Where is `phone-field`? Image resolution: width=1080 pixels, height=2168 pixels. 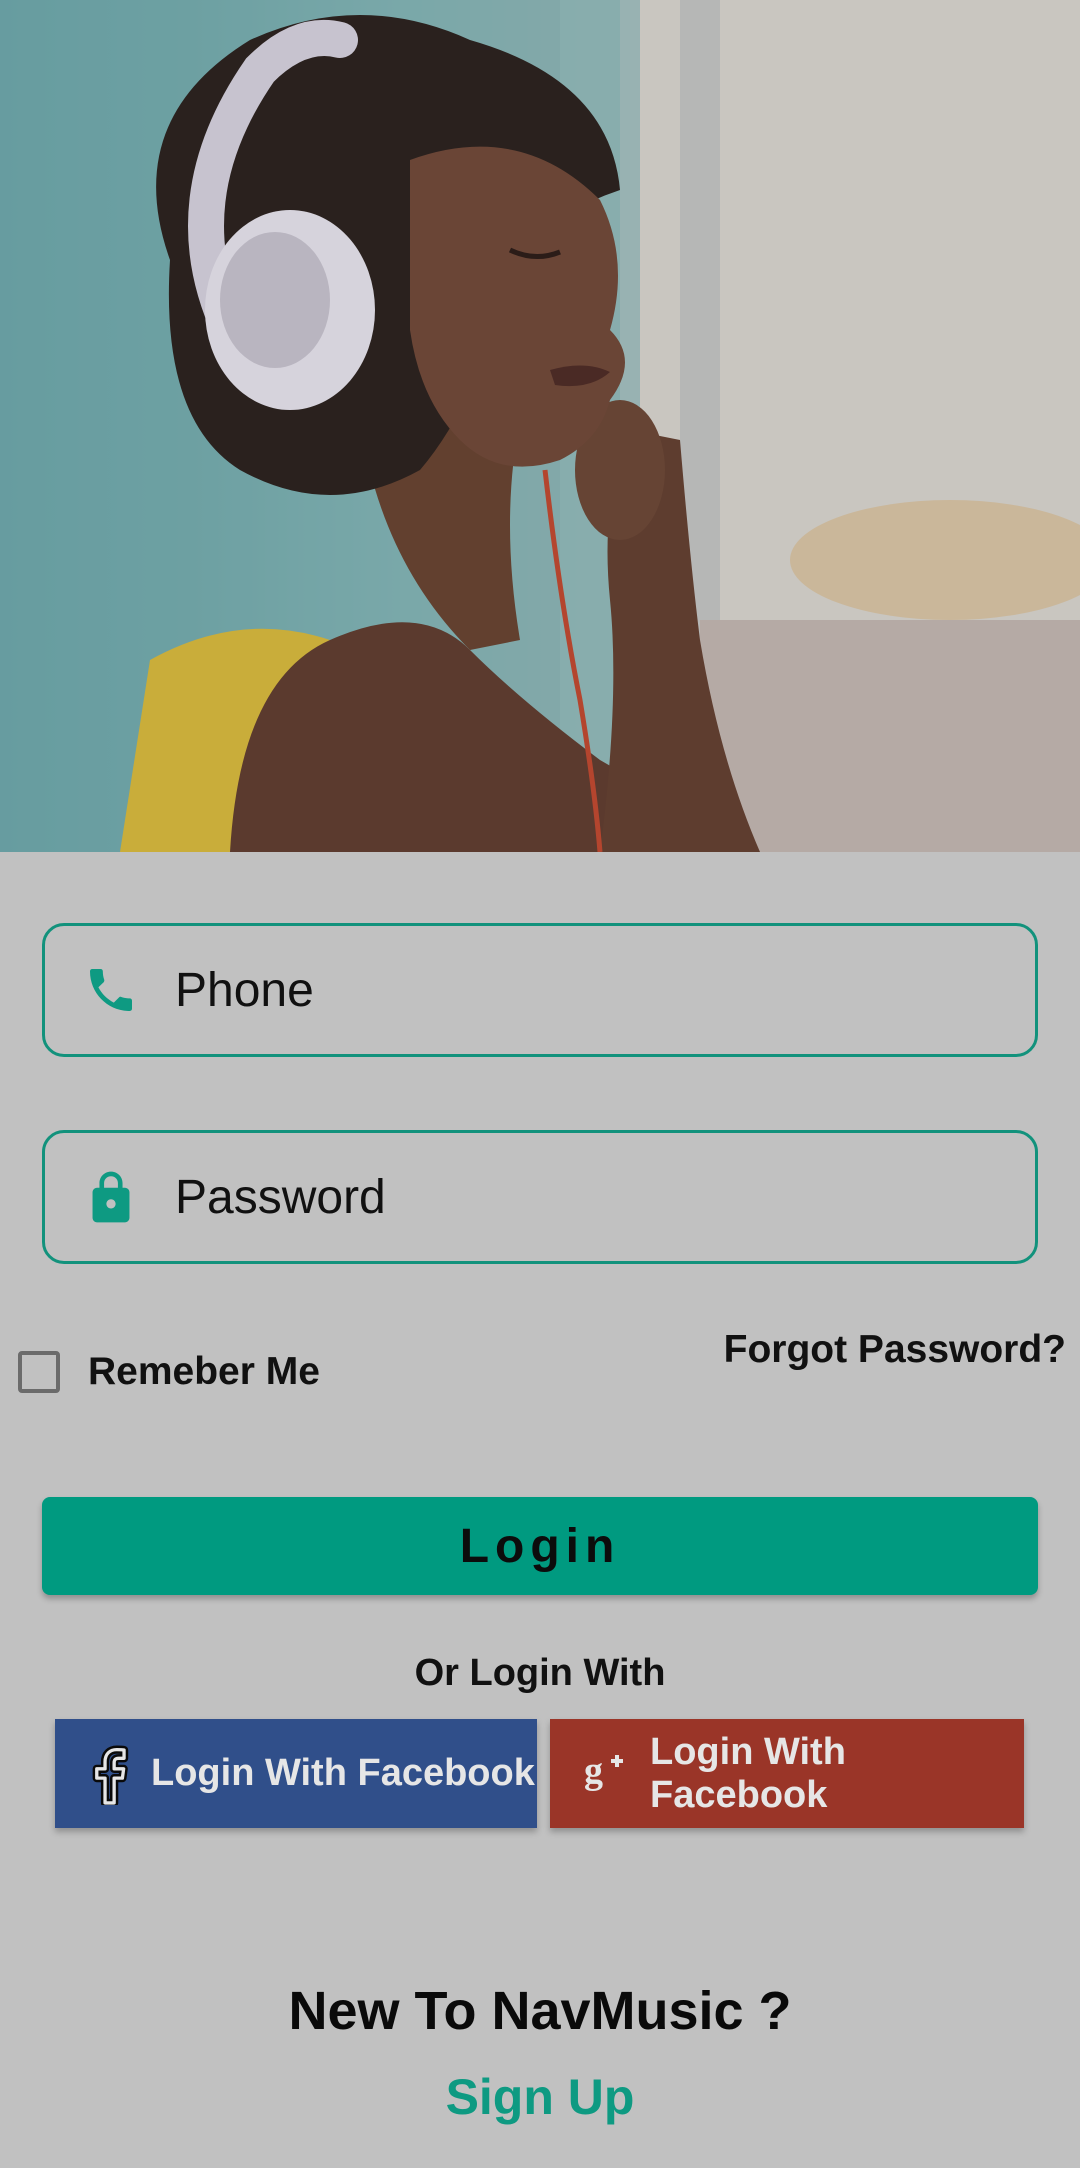
phone-field is located at coordinates (540, 990).